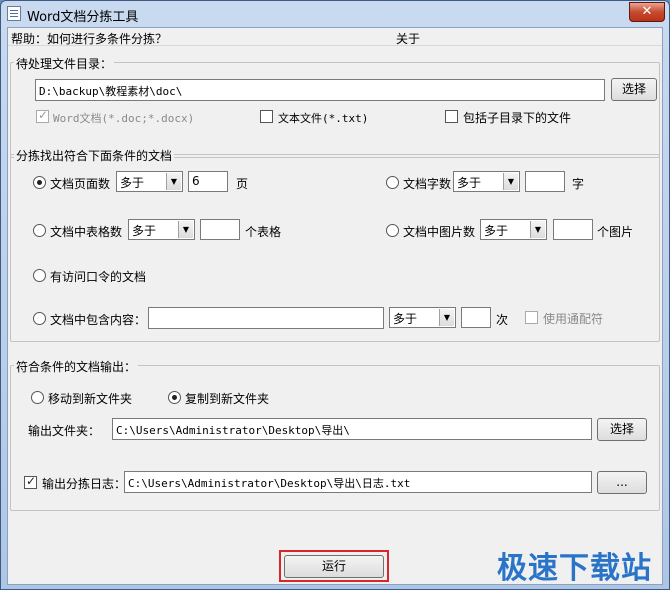 Image resolution: width=670 pixels, height=590 pixels. What do you see at coordinates (37, 397) in the screenshot?
I see `move-radio` at bounding box center [37, 397].